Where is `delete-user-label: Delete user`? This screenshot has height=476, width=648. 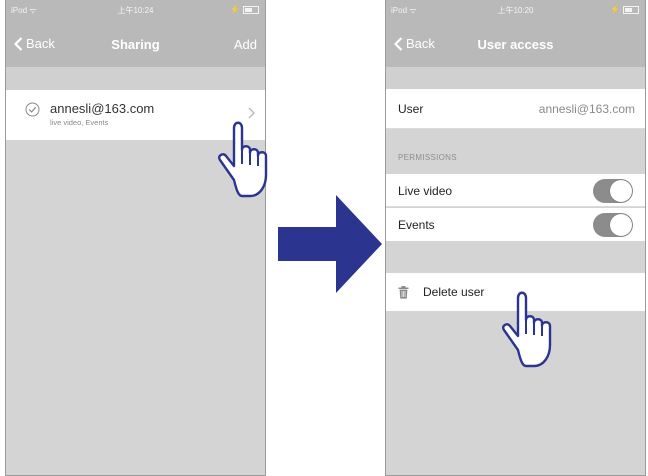
delete-user-label: Delete user is located at coordinates (454, 292).